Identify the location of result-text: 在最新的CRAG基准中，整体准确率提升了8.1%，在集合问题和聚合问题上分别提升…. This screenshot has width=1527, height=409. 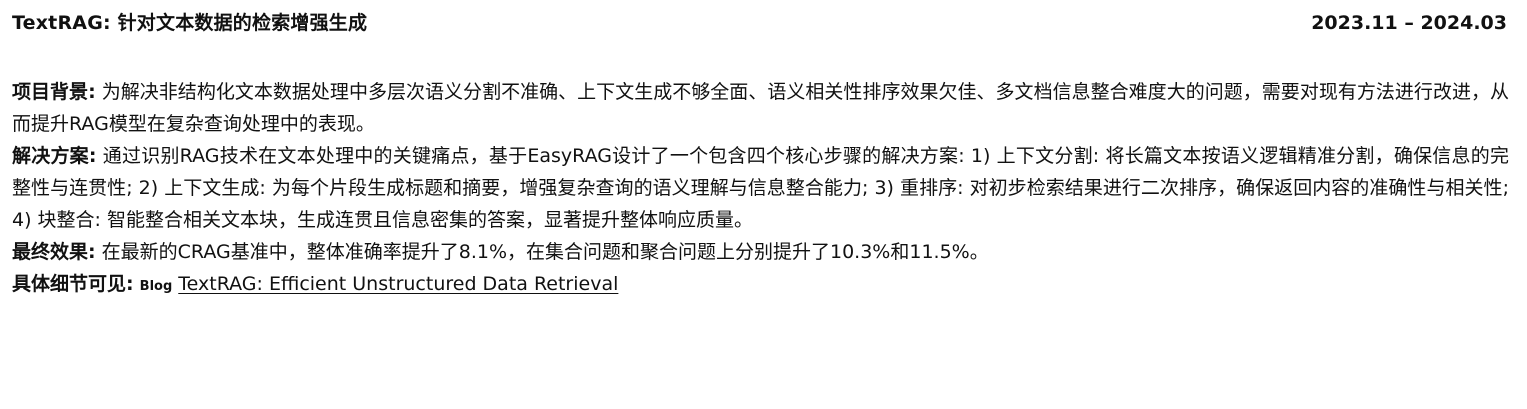
(542, 252).